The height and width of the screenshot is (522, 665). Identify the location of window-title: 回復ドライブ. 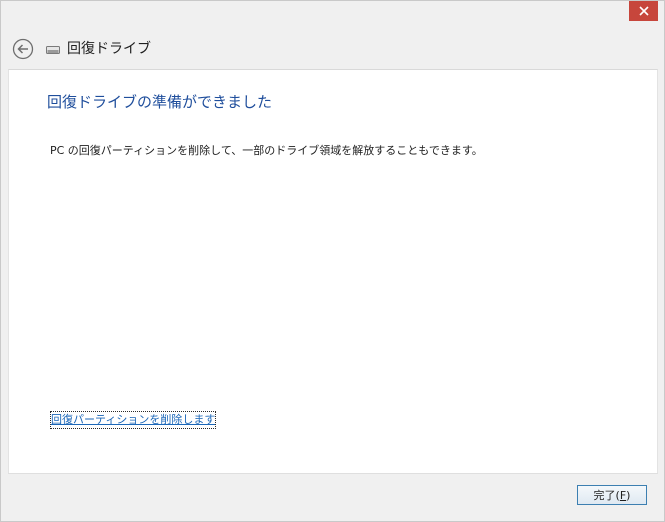
(109, 49).